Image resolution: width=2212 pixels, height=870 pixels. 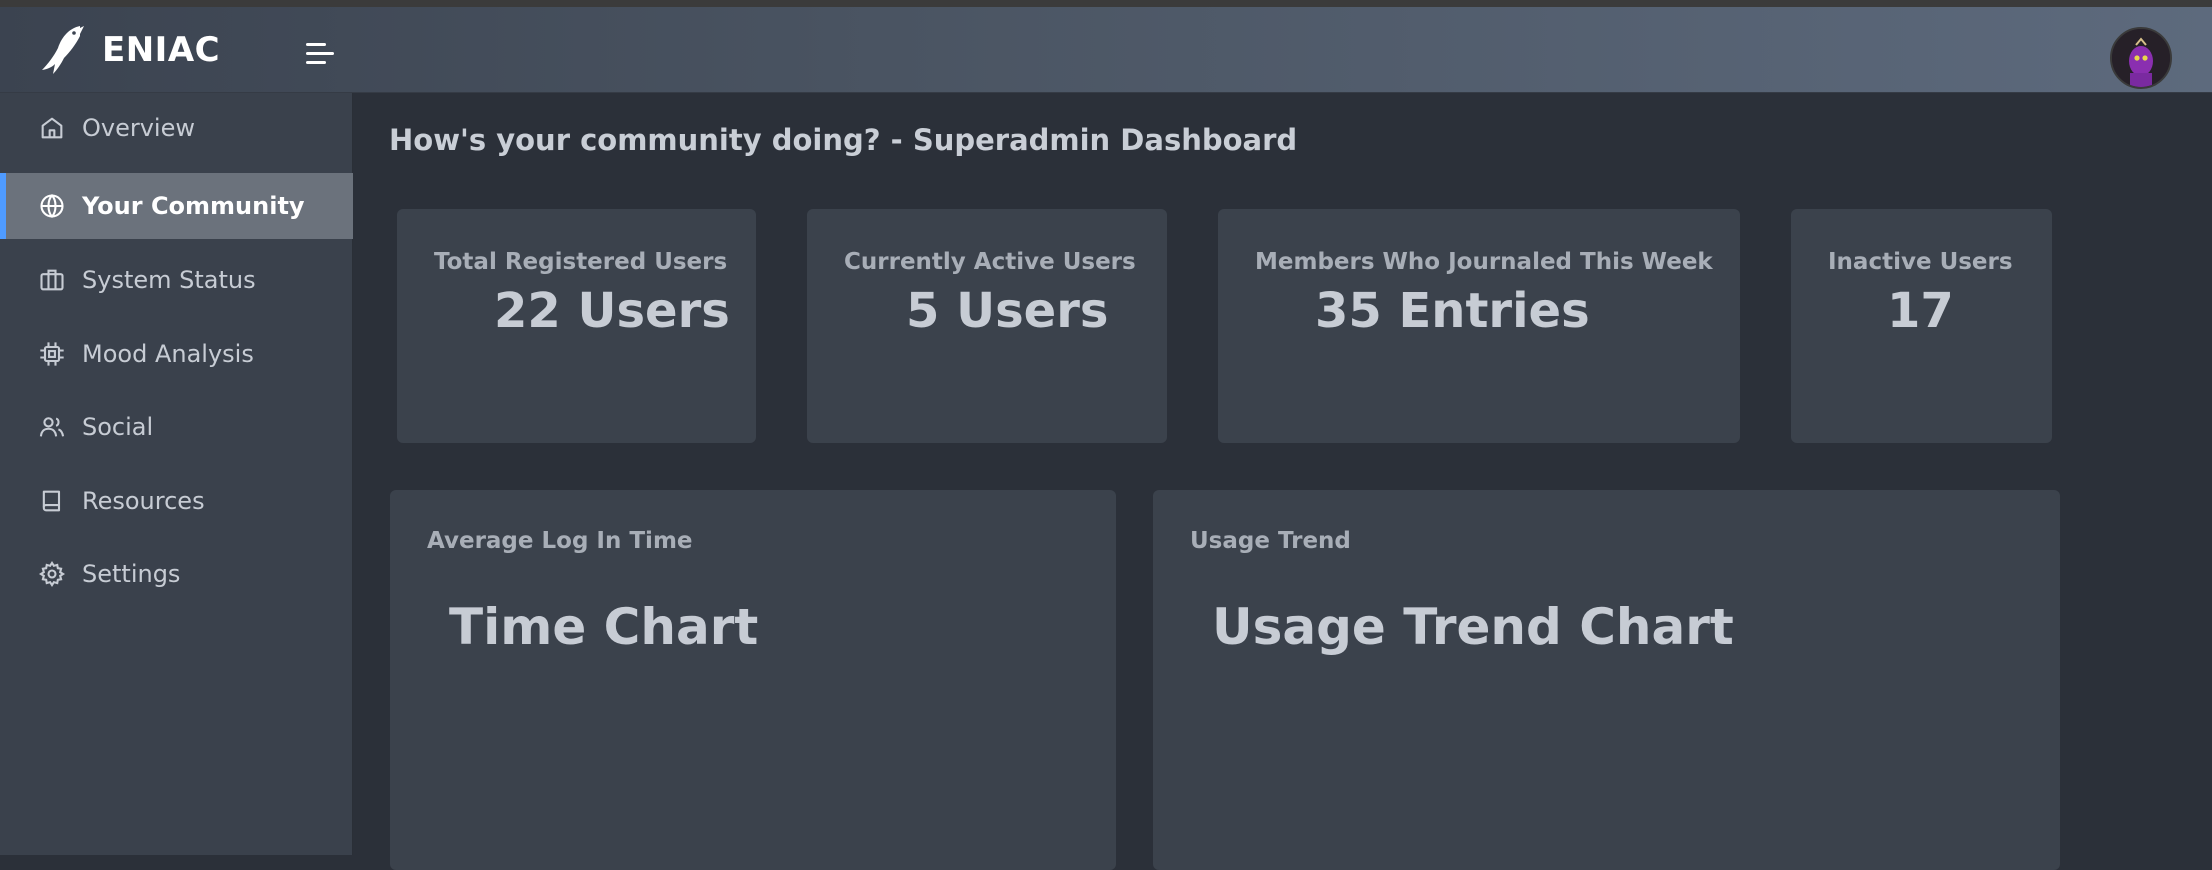 What do you see at coordinates (1484, 262) in the screenshot?
I see `stat-label: Members Who Journaled This Week` at bounding box center [1484, 262].